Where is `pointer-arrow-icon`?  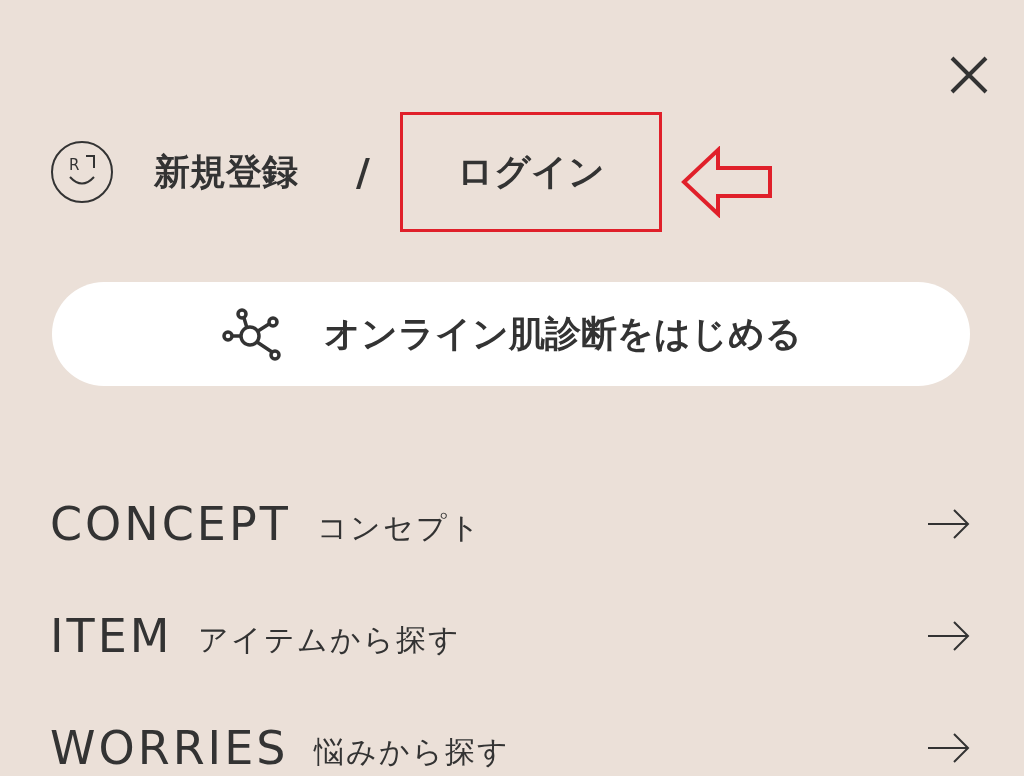 pointer-arrow-icon is located at coordinates (726, 182).